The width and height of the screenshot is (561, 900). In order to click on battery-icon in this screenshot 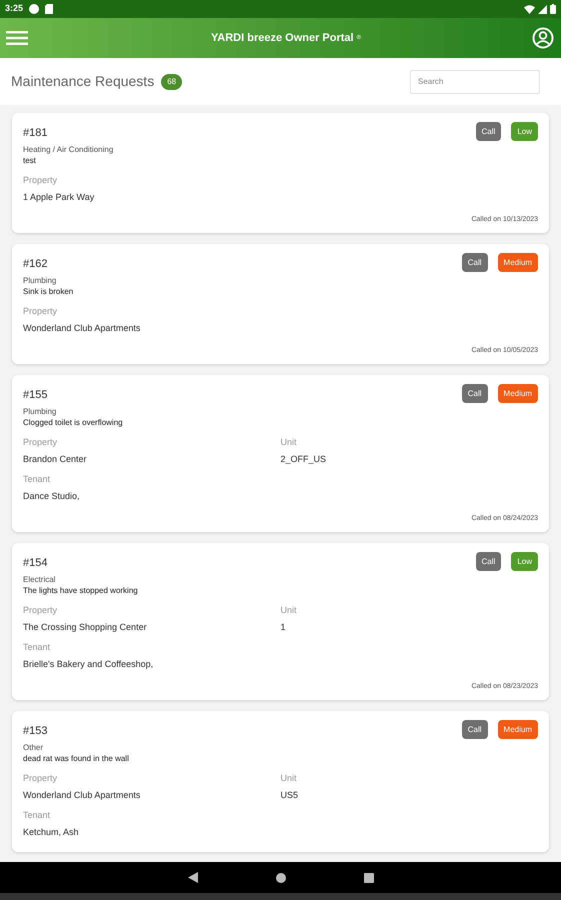, I will do `click(553, 9)`.